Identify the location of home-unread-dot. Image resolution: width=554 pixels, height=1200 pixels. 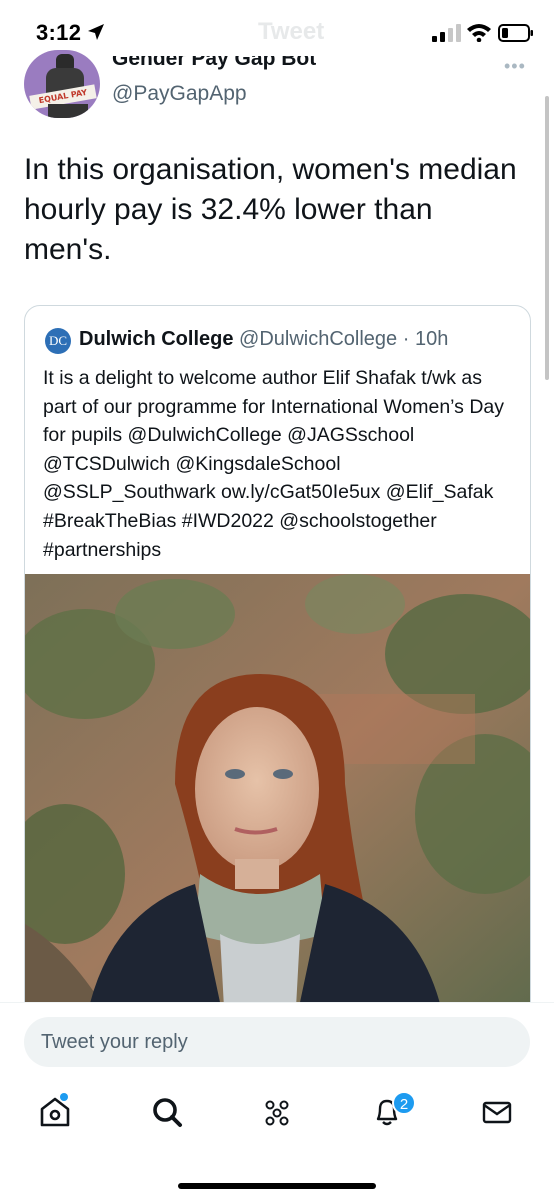
(64, 1097).